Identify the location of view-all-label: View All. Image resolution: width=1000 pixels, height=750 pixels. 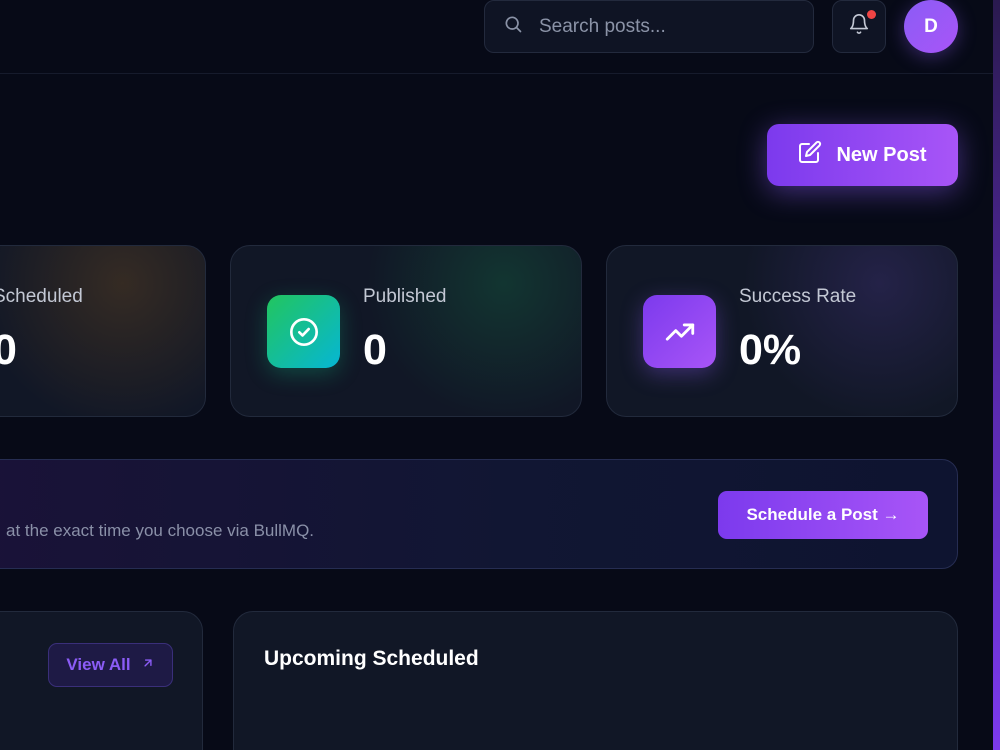
(98, 664).